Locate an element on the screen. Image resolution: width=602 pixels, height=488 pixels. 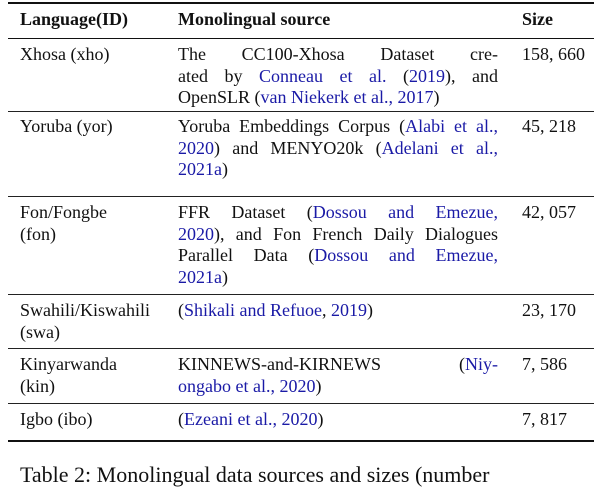
source-line: OpenSLR (van Niekerk et al., 2017) is located at coordinates (338, 98).